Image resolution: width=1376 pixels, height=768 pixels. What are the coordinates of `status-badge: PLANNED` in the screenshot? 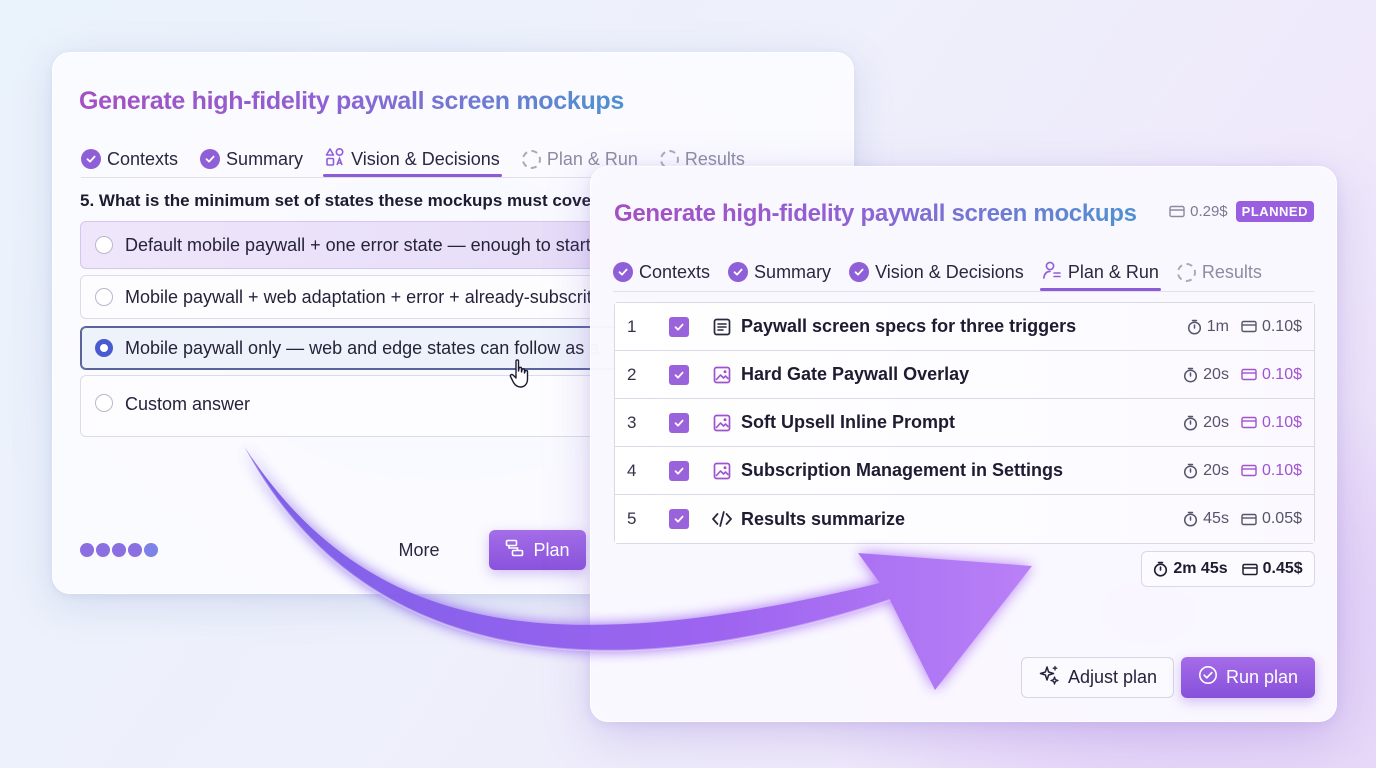 It's located at (1274, 211).